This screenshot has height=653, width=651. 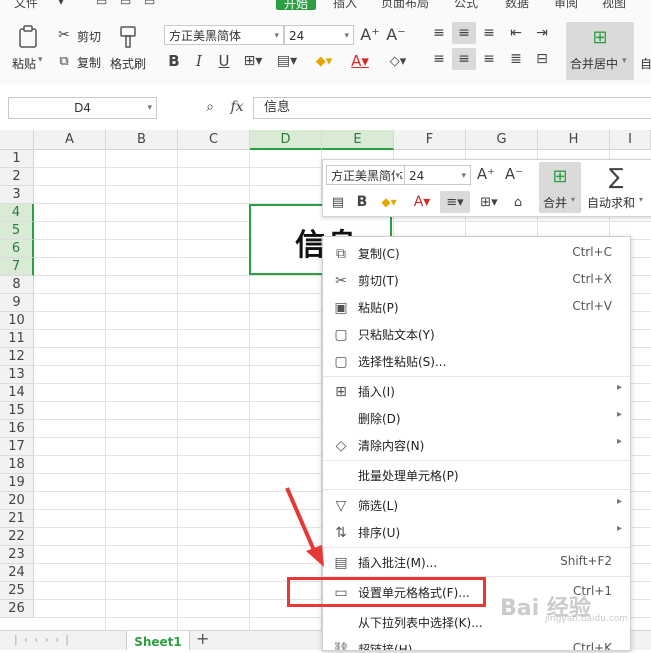 I want to click on format-painter-button: 格式刷, so click(x=128, y=63).